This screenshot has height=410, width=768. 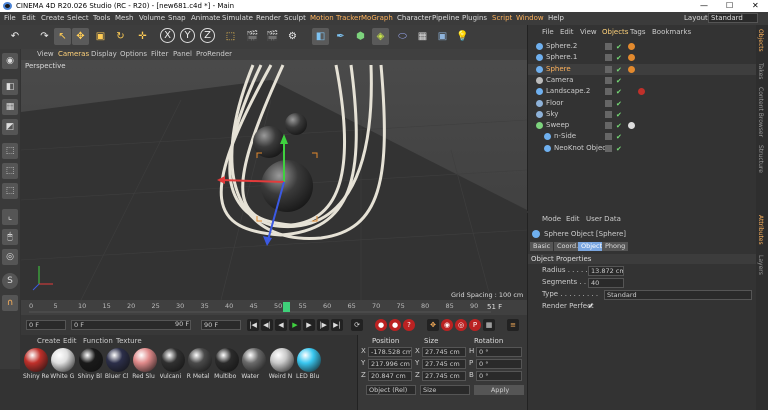 I want to click on object-row: Sphere.1 ✔, so click(x=642, y=57).